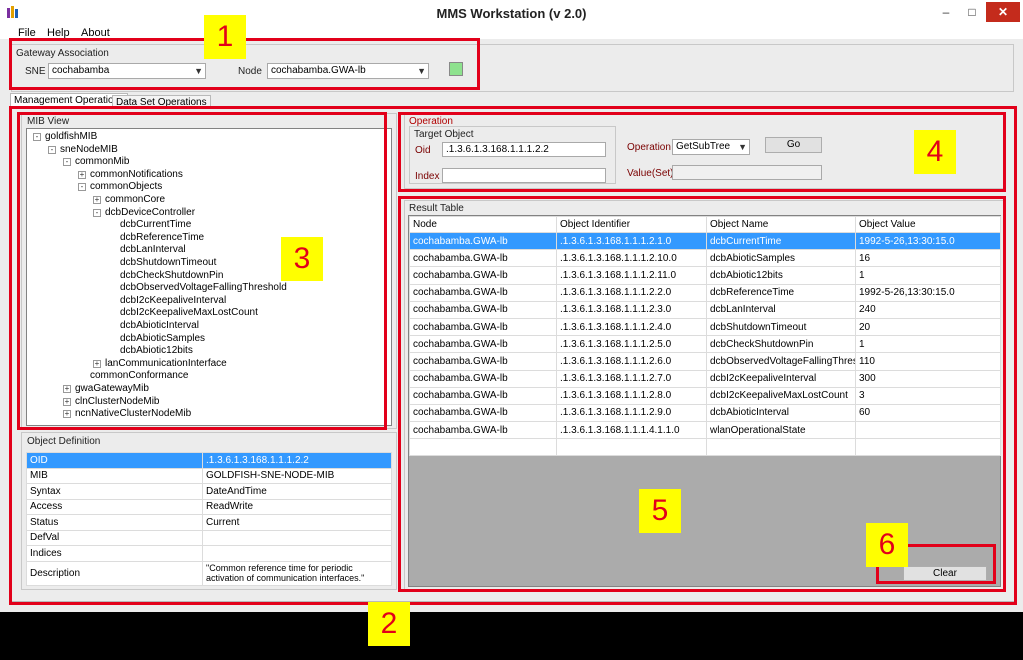  I want to click on window-title: MMS Workstation (v 2.0), so click(511, 13).